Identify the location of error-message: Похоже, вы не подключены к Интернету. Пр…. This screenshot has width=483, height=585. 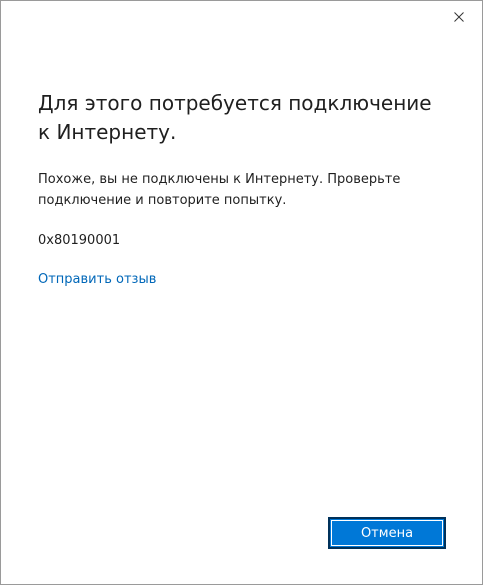
(219, 190).